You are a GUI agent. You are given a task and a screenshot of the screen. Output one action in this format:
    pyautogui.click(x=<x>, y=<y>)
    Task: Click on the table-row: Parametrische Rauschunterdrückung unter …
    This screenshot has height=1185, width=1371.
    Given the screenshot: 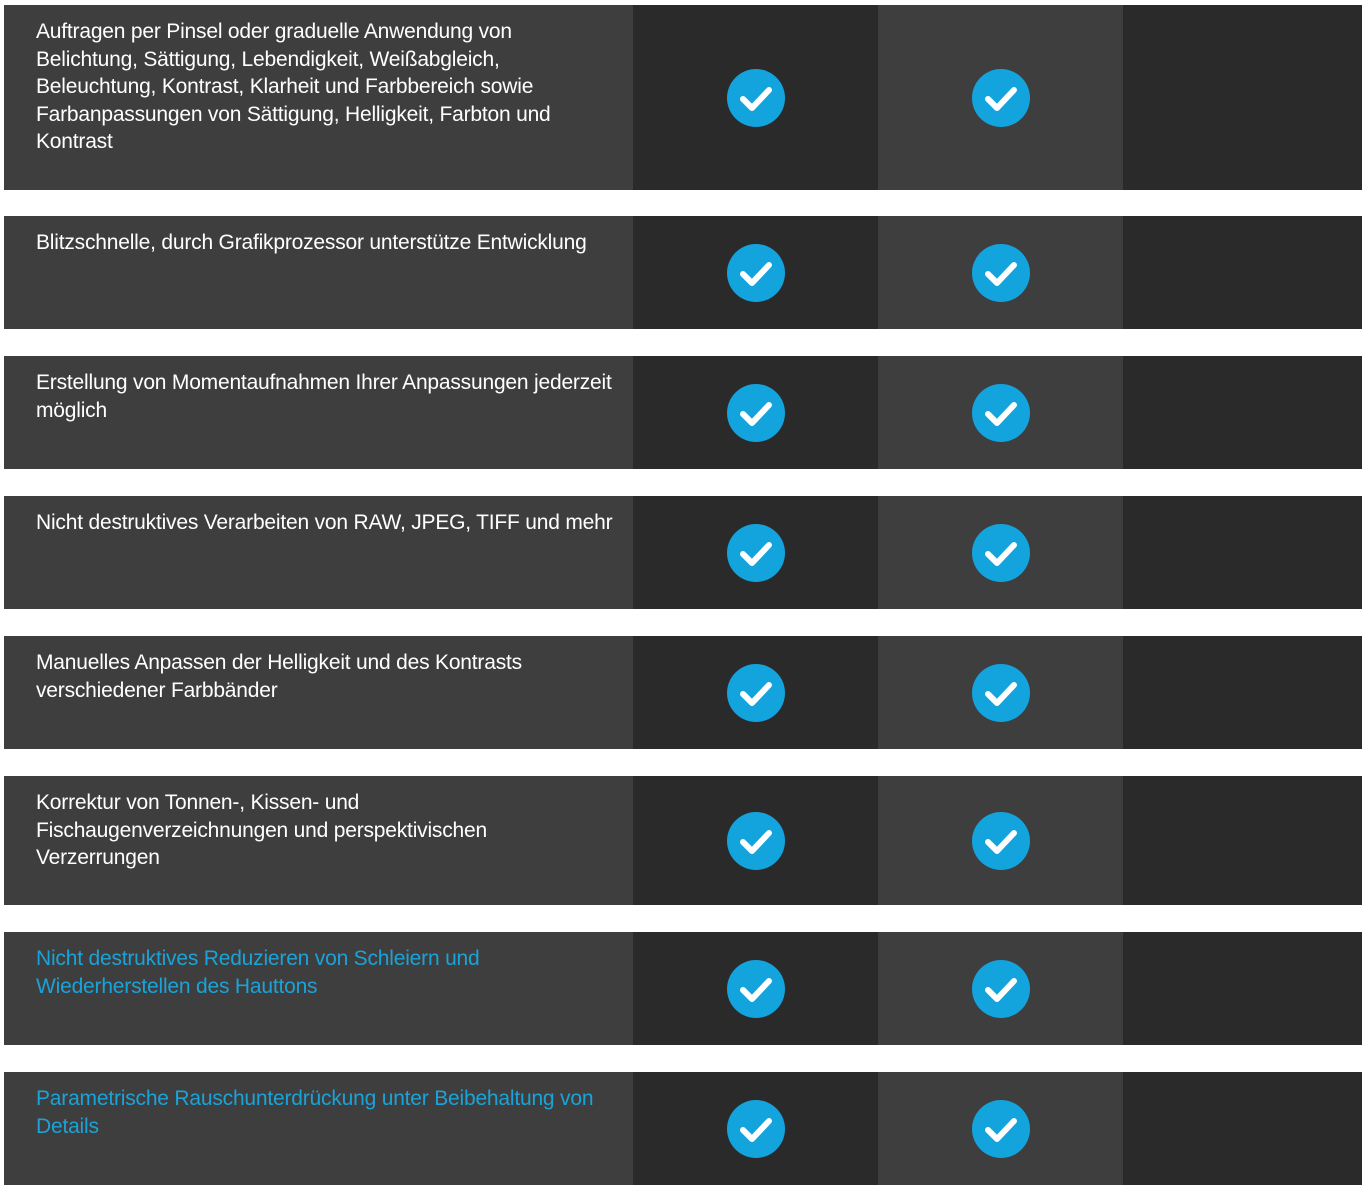 What is the action you would take?
    pyautogui.click(x=683, y=1128)
    